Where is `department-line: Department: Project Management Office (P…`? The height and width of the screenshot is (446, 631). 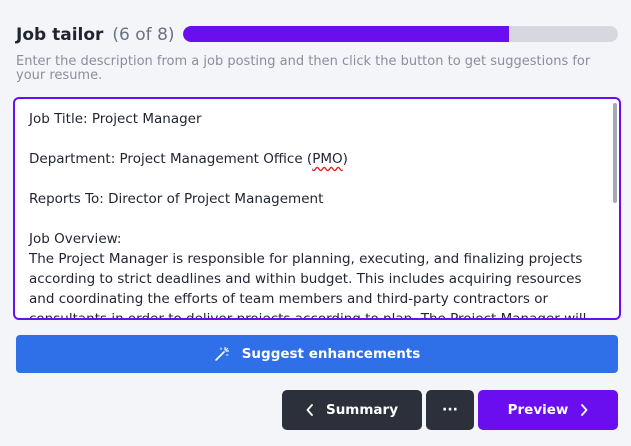
department-line: Department: Project Management Office (P… is located at coordinates (188, 159).